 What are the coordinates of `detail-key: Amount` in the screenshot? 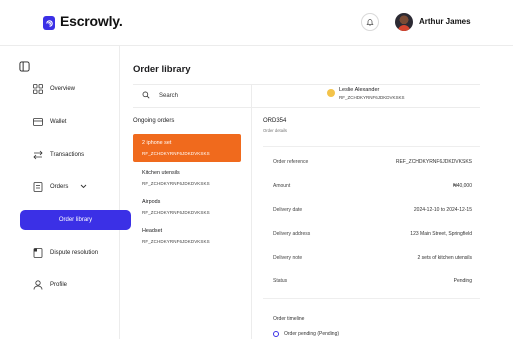 It's located at (282, 186).